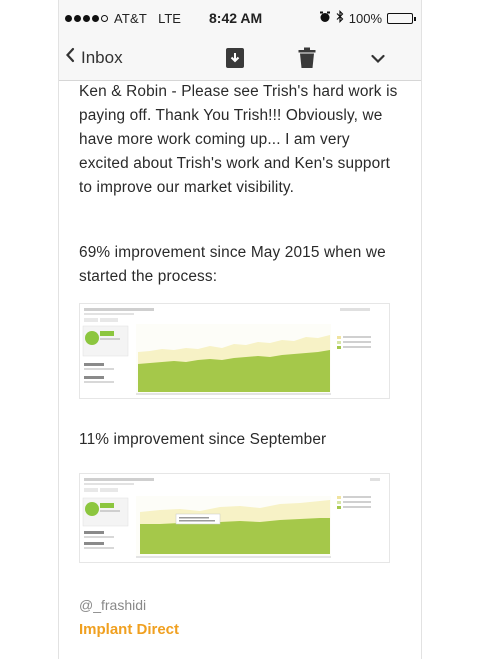  I want to click on trash-button, so click(307, 60).